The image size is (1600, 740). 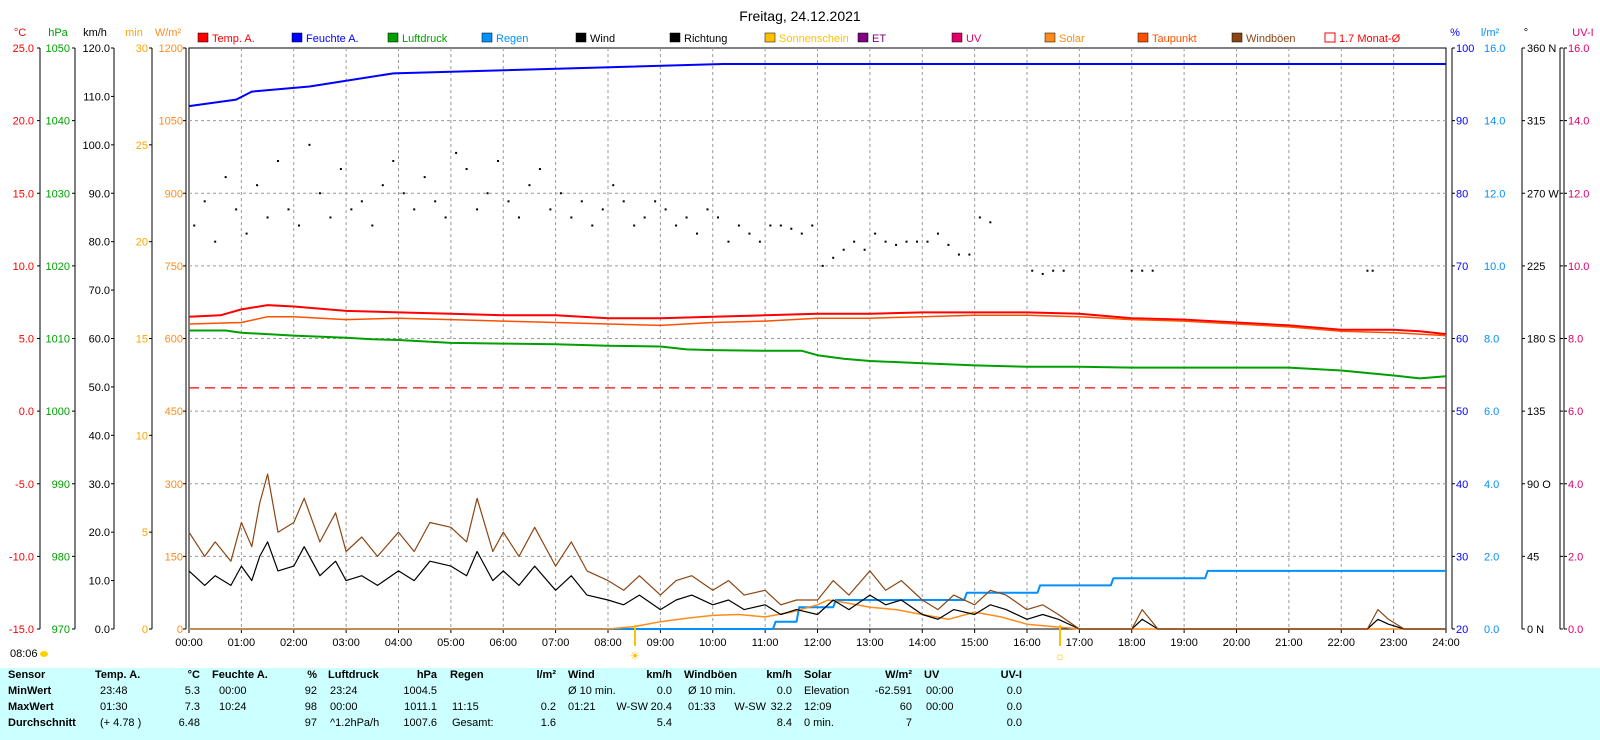 I want to click on stats-column-header: Luftdruck, so click(x=353, y=675).